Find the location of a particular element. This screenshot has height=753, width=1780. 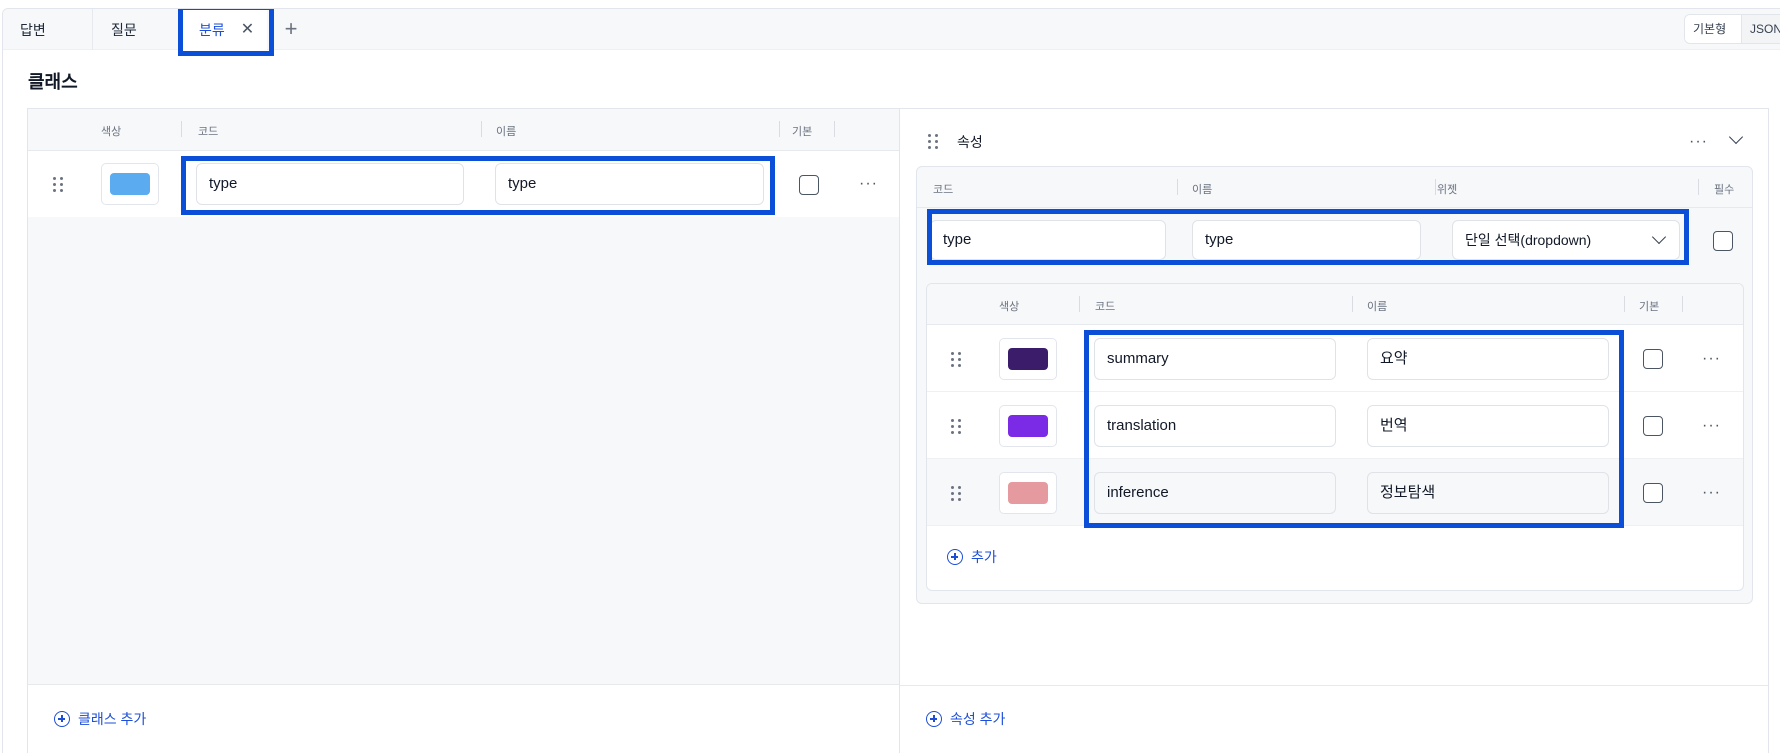

add-option-button: 추가 is located at coordinates (972, 557).